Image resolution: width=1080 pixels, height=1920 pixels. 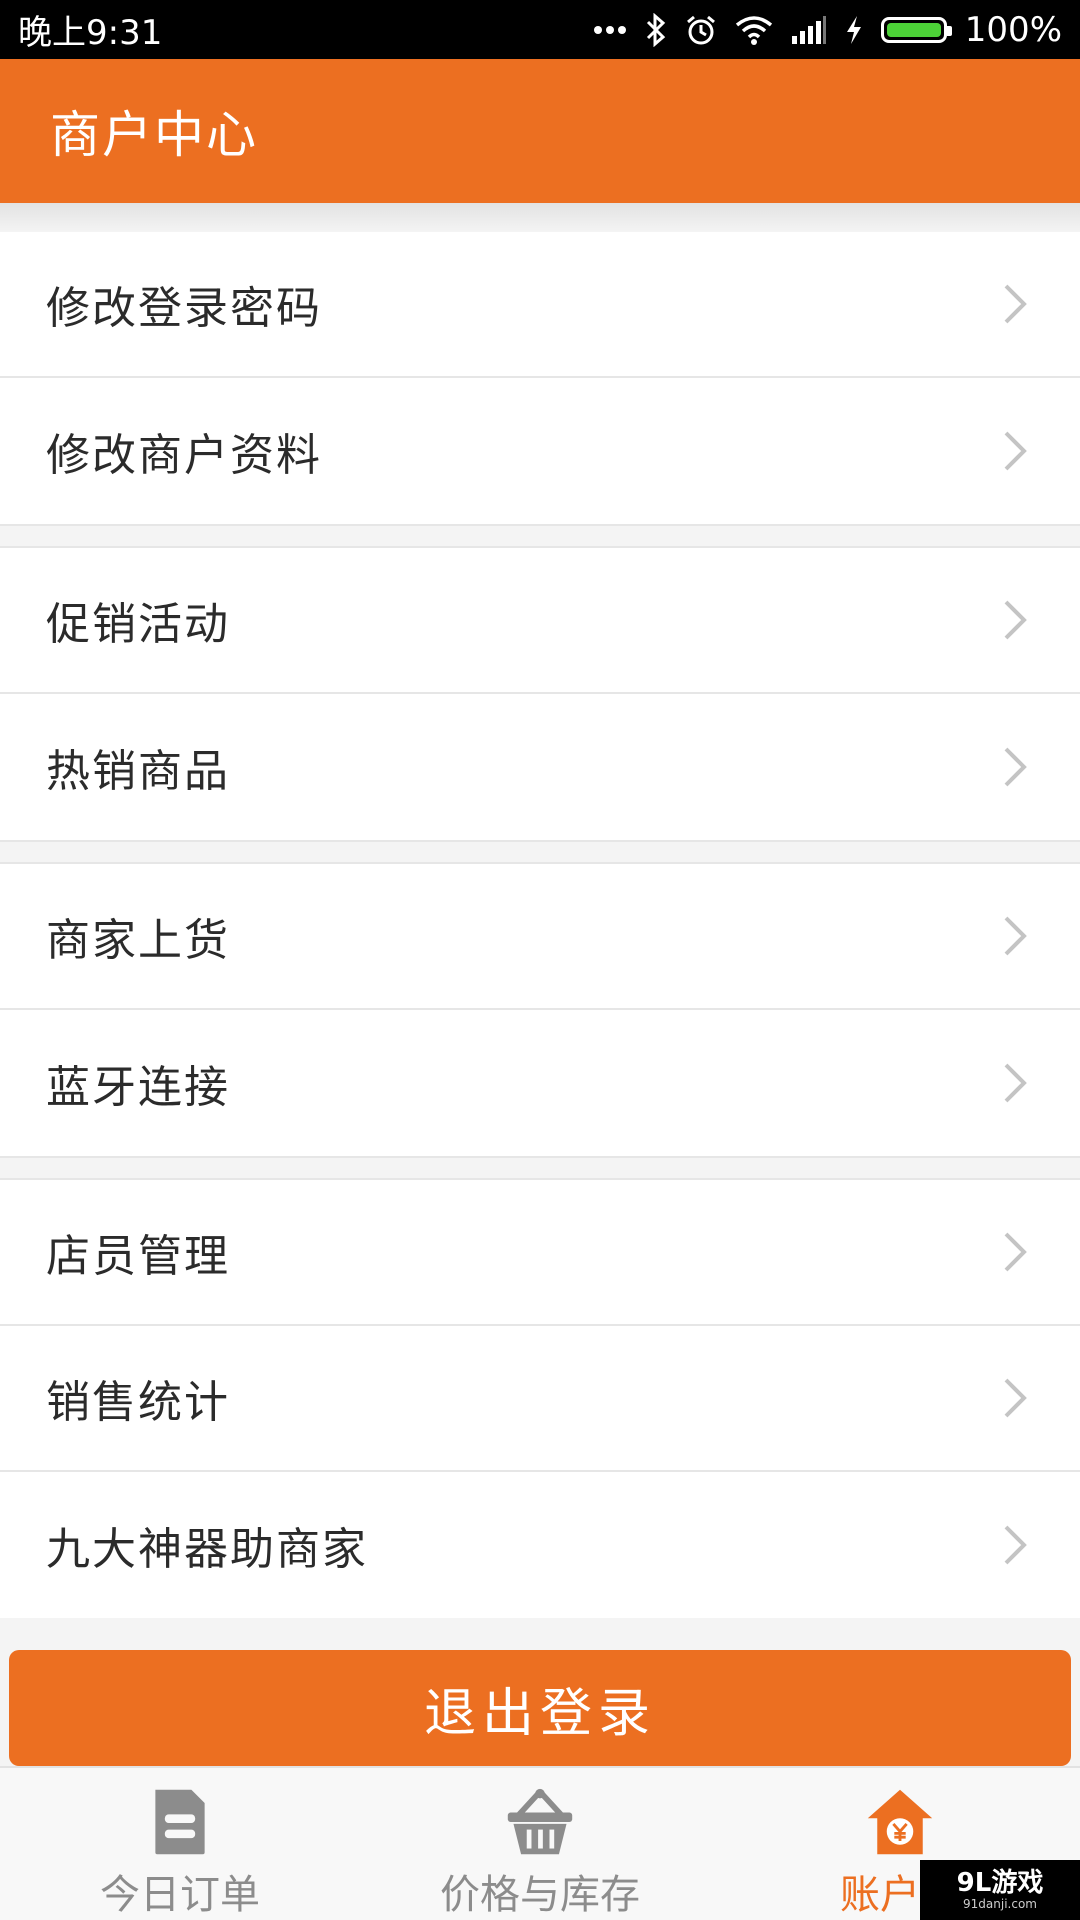 What do you see at coordinates (540, 1821) in the screenshot?
I see `basket-icon` at bounding box center [540, 1821].